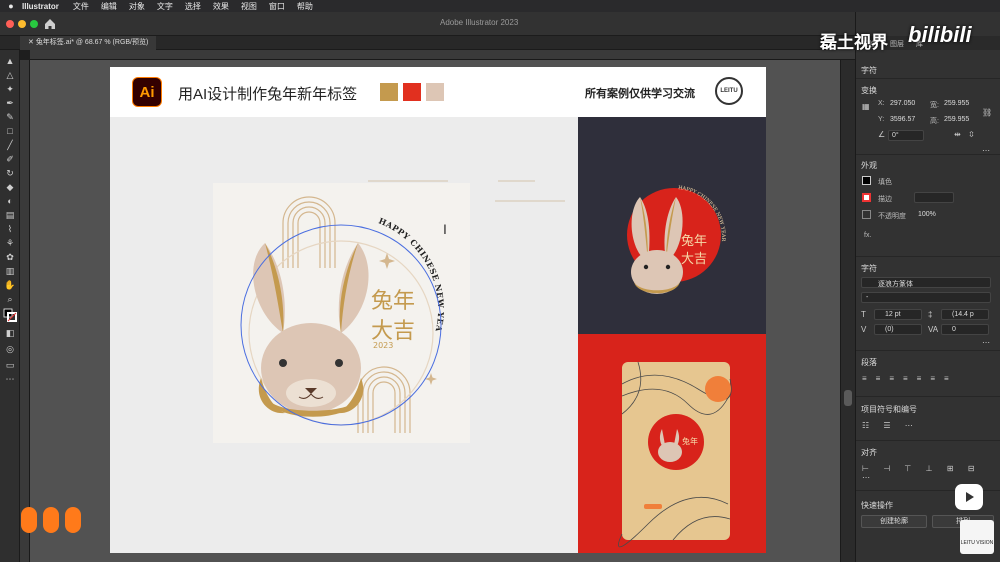 This screenshot has width=1000, height=562. Describe the element at coordinates (965, 329) in the screenshot. I see `tracking-field: 0` at that location.